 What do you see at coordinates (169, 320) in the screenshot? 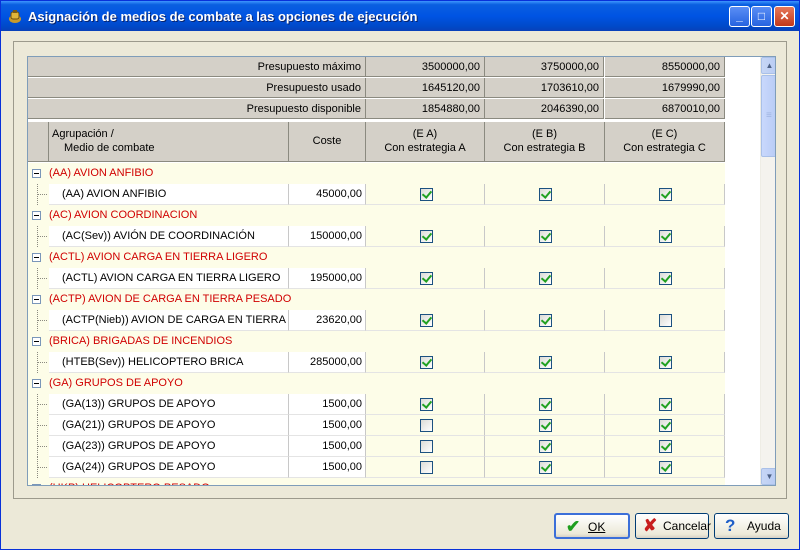
I see `item-name: (ACTP(Nieb)) AVION DE CARGA EN TIERRA` at bounding box center [169, 320].